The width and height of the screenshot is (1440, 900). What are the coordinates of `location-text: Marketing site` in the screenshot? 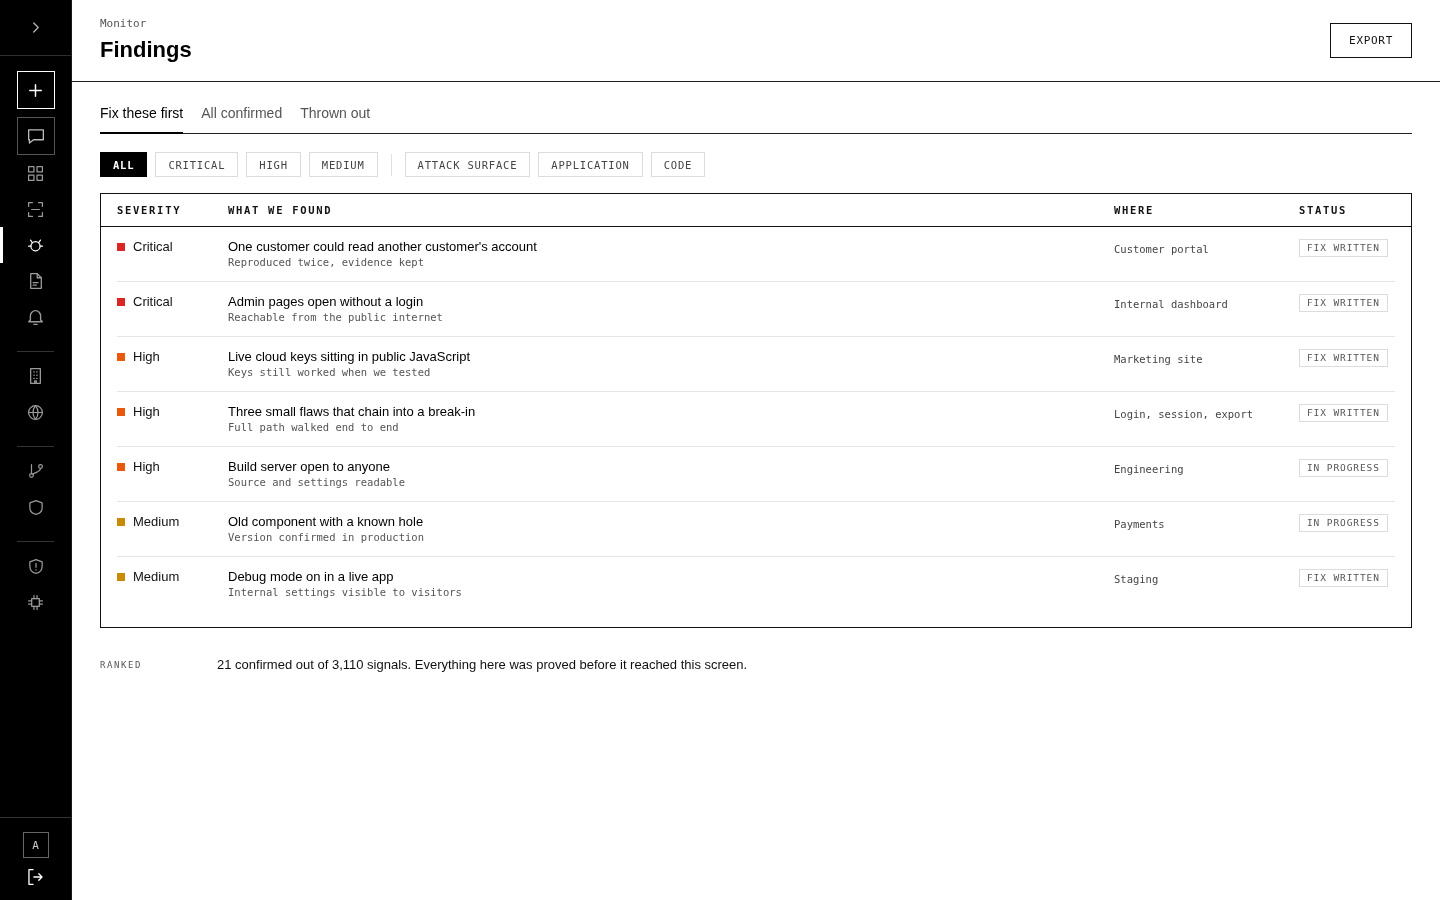 It's located at (1158, 359).